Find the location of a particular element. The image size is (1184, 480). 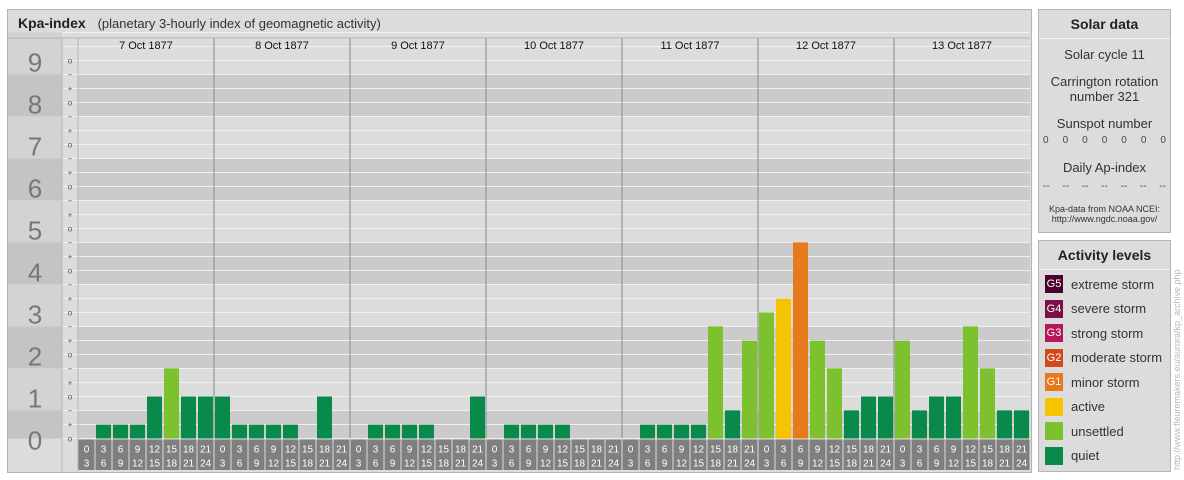

legend-item-minor-storm: G1 minor storm is located at coordinates (1092, 382).